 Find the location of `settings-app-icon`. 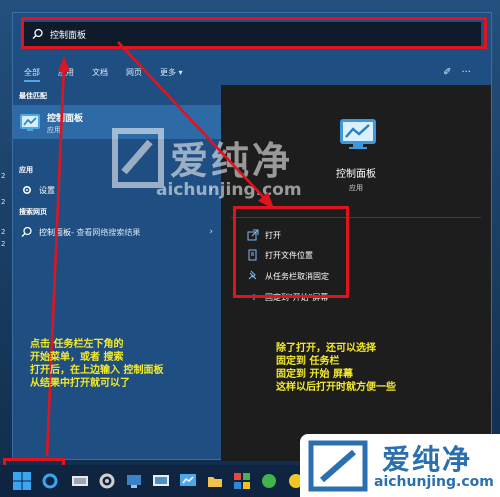

settings-app-icon is located at coordinates (107, 481).